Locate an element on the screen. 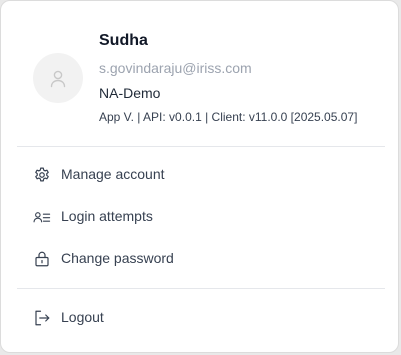 The image size is (401, 355). lock-icon is located at coordinates (42, 259).